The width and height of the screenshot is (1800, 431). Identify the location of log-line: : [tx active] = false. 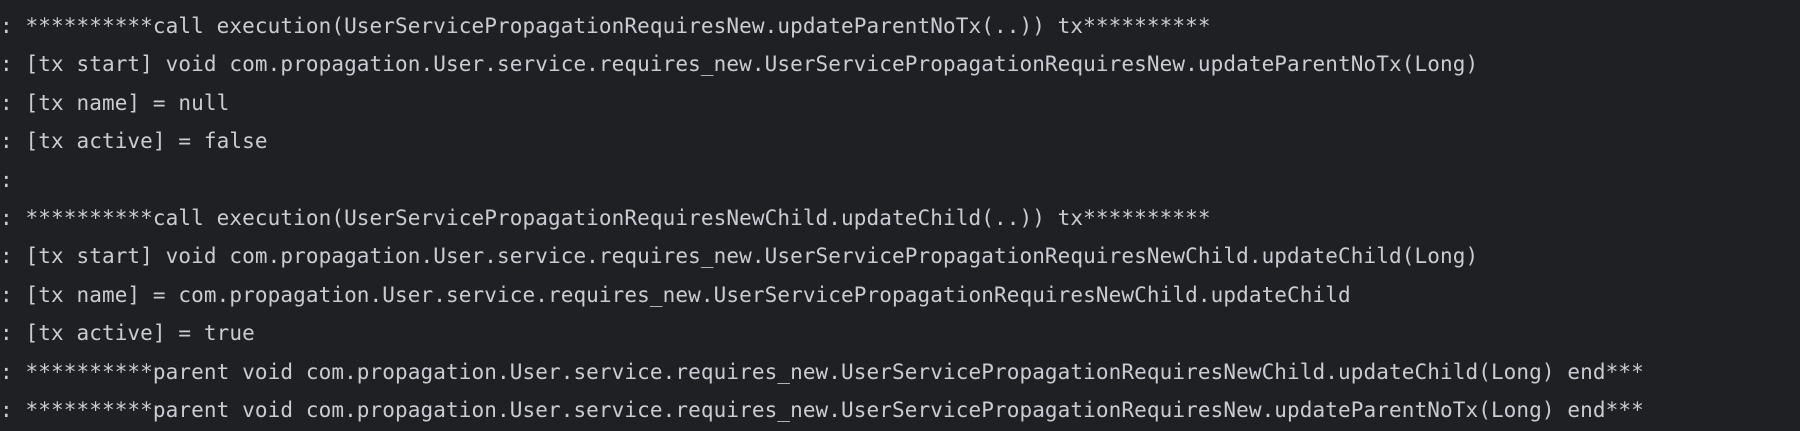
(134, 141).